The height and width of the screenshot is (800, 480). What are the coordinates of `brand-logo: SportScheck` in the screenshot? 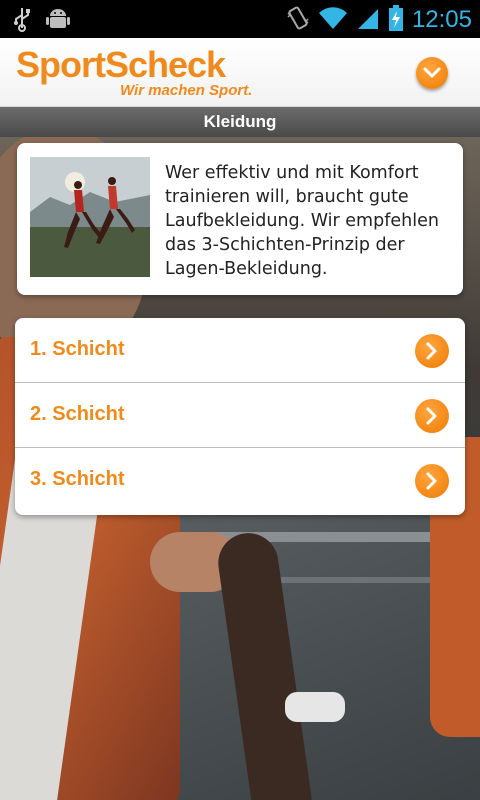 It's located at (121, 64).